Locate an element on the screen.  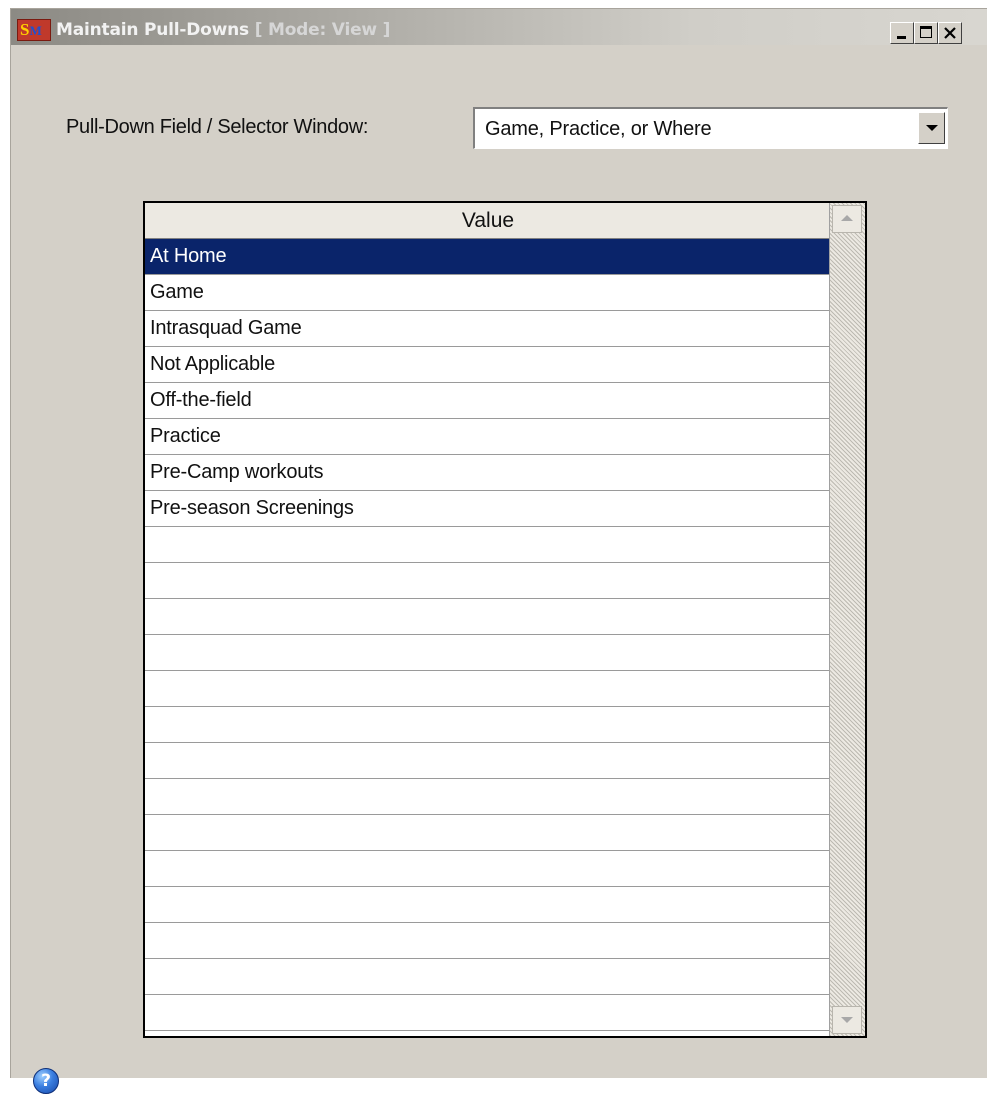
scroll-down-button is located at coordinates (847, 1020).